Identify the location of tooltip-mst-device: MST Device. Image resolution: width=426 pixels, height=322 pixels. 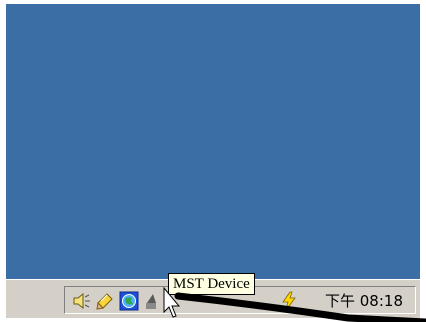
(211, 284).